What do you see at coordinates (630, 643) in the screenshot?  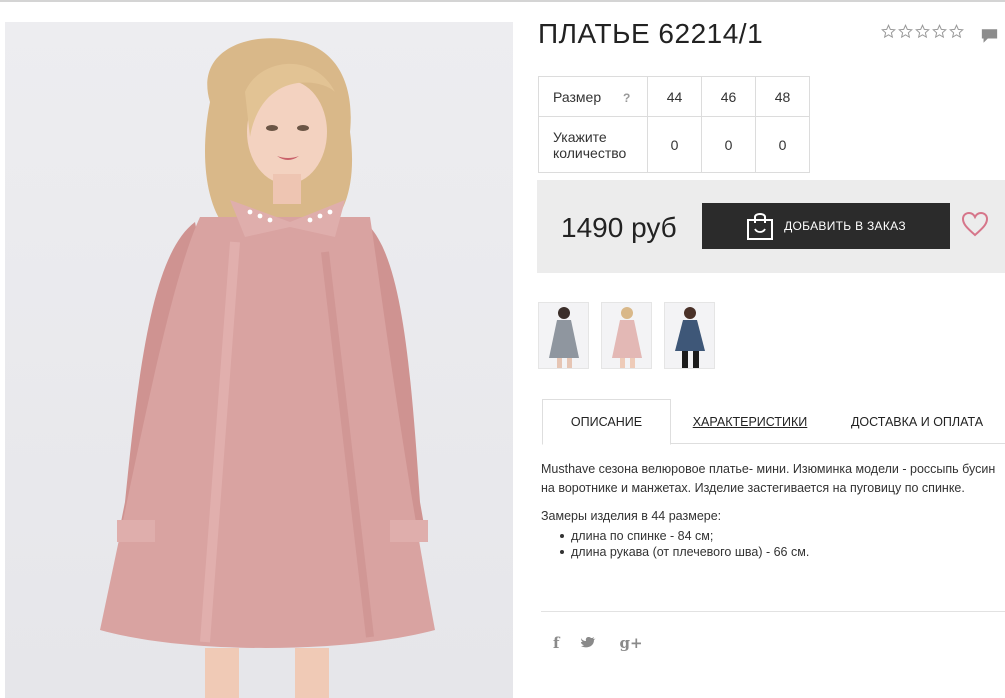 I see `googleplus-icon: g+` at bounding box center [630, 643].